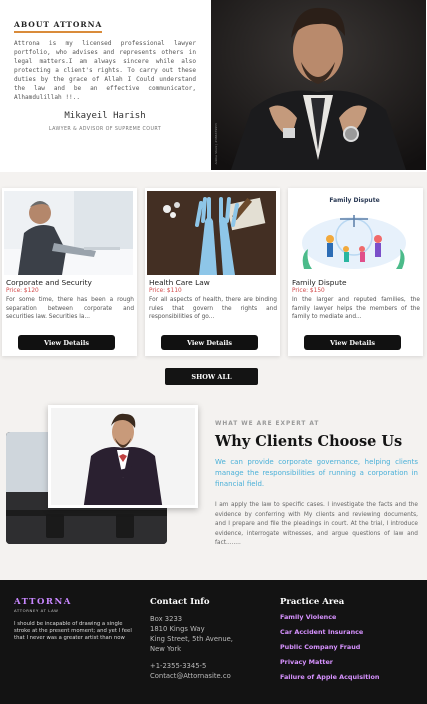 The width and height of the screenshot is (427, 704). What do you see at coordinates (36, 610) in the screenshot?
I see `footer-tagline: ATTORNEY AT LAW` at bounding box center [36, 610].